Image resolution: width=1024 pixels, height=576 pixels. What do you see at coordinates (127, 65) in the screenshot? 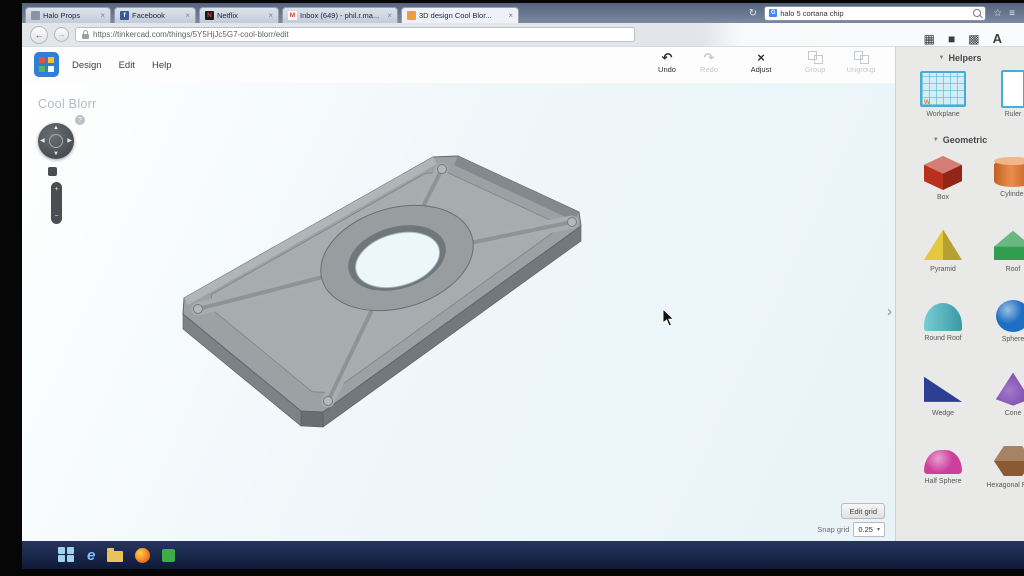
I see `menu-edit: Edit` at bounding box center [127, 65].